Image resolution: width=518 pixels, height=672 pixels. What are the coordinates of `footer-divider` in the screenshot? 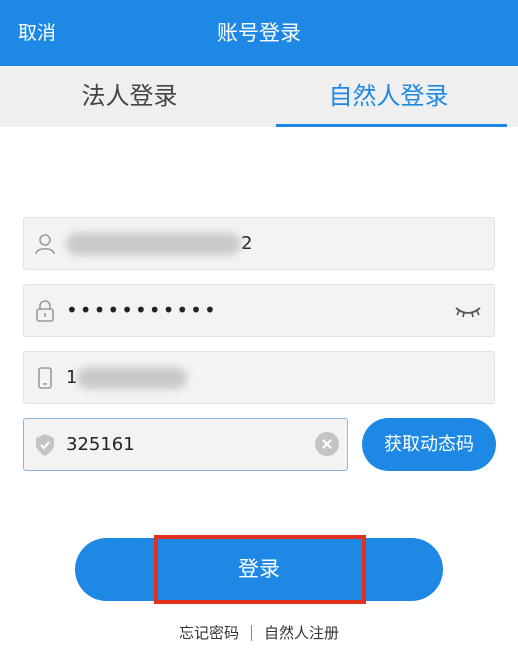 It's located at (251, 632).